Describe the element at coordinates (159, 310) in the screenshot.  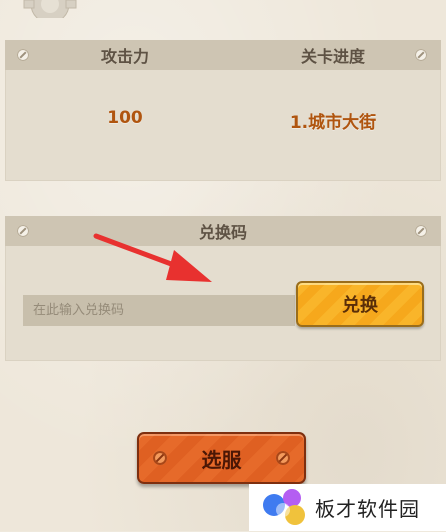
I see `redeem-code-input` at that location.